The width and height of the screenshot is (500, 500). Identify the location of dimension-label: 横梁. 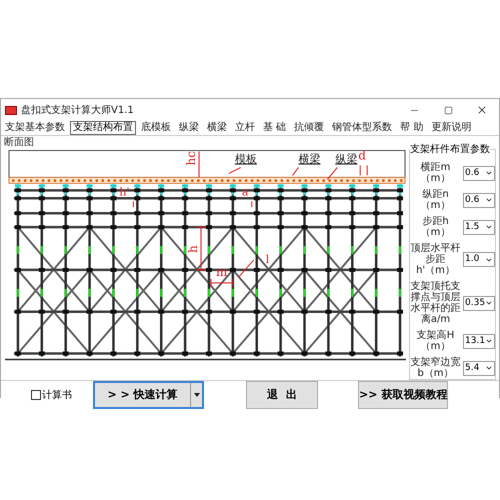
(309, 159).